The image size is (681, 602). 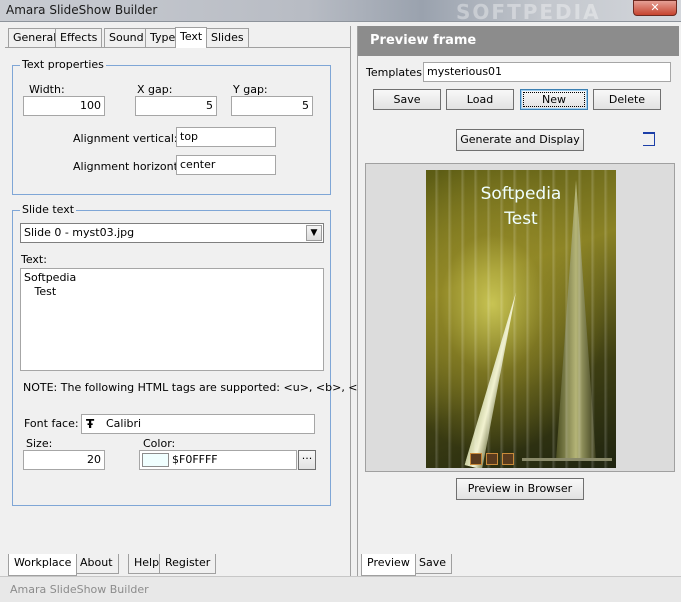 What do you see at coordinates (272, 106) in the screenshot?
I see `ygap-input: 5` at bounding box center [272, 106].